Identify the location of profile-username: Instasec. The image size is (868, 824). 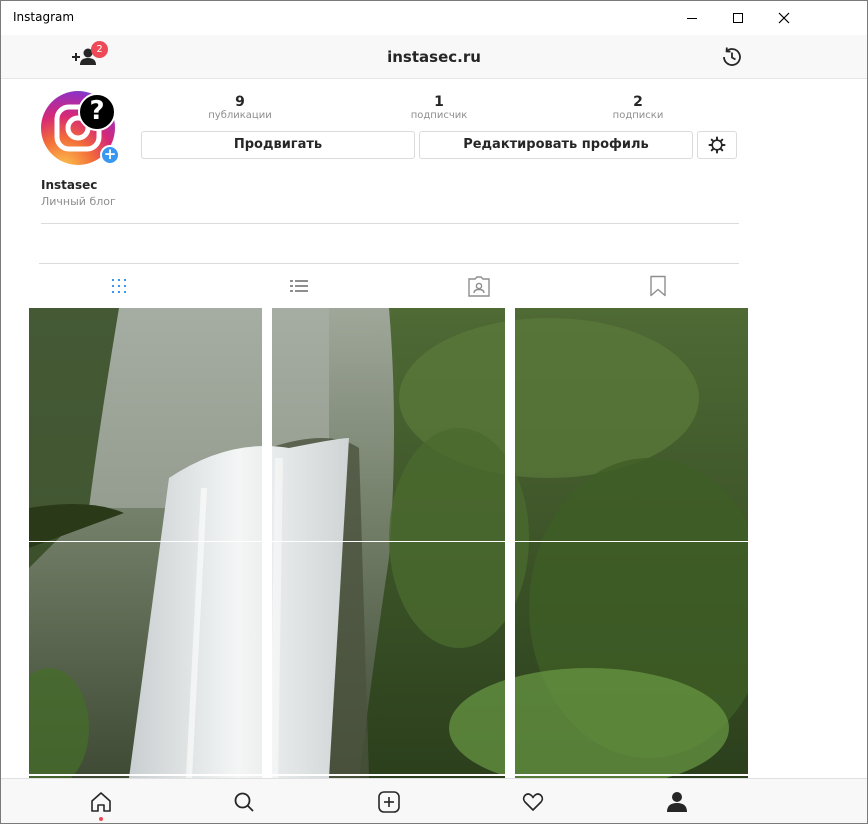
(69, 185).